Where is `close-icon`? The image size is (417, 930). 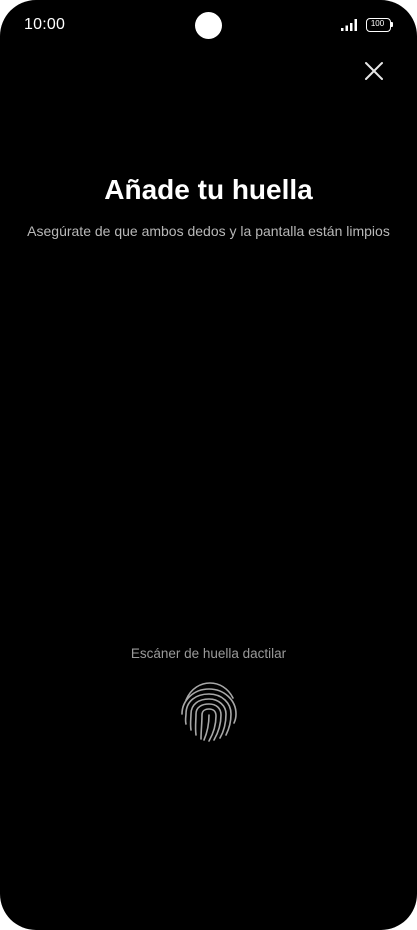
close-icon is located at coordinates (374, 71).